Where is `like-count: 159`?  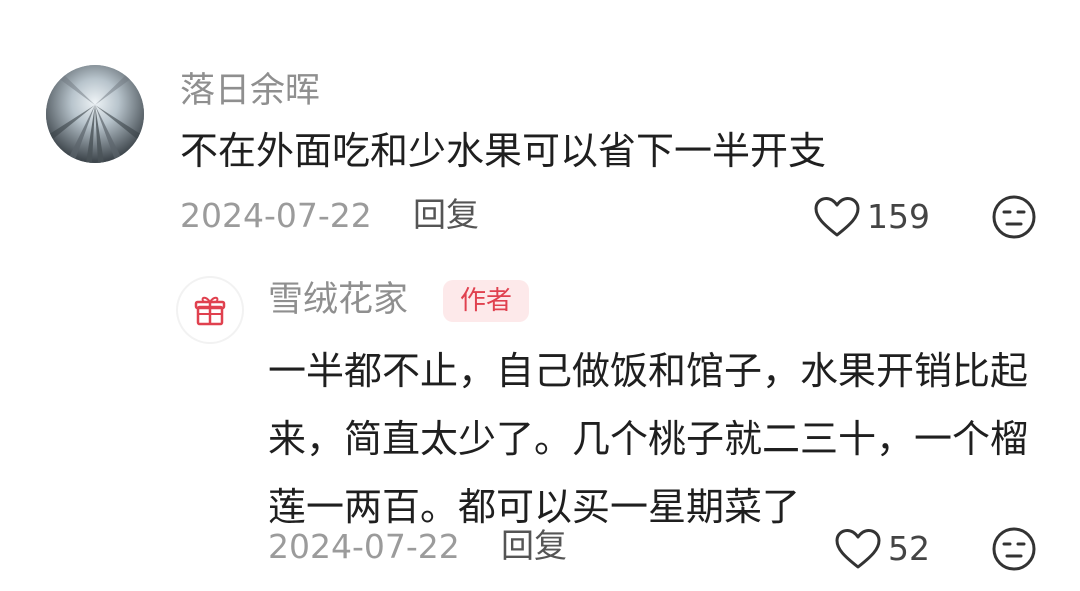 like-count: 159 is located at coordinates (898, 216).